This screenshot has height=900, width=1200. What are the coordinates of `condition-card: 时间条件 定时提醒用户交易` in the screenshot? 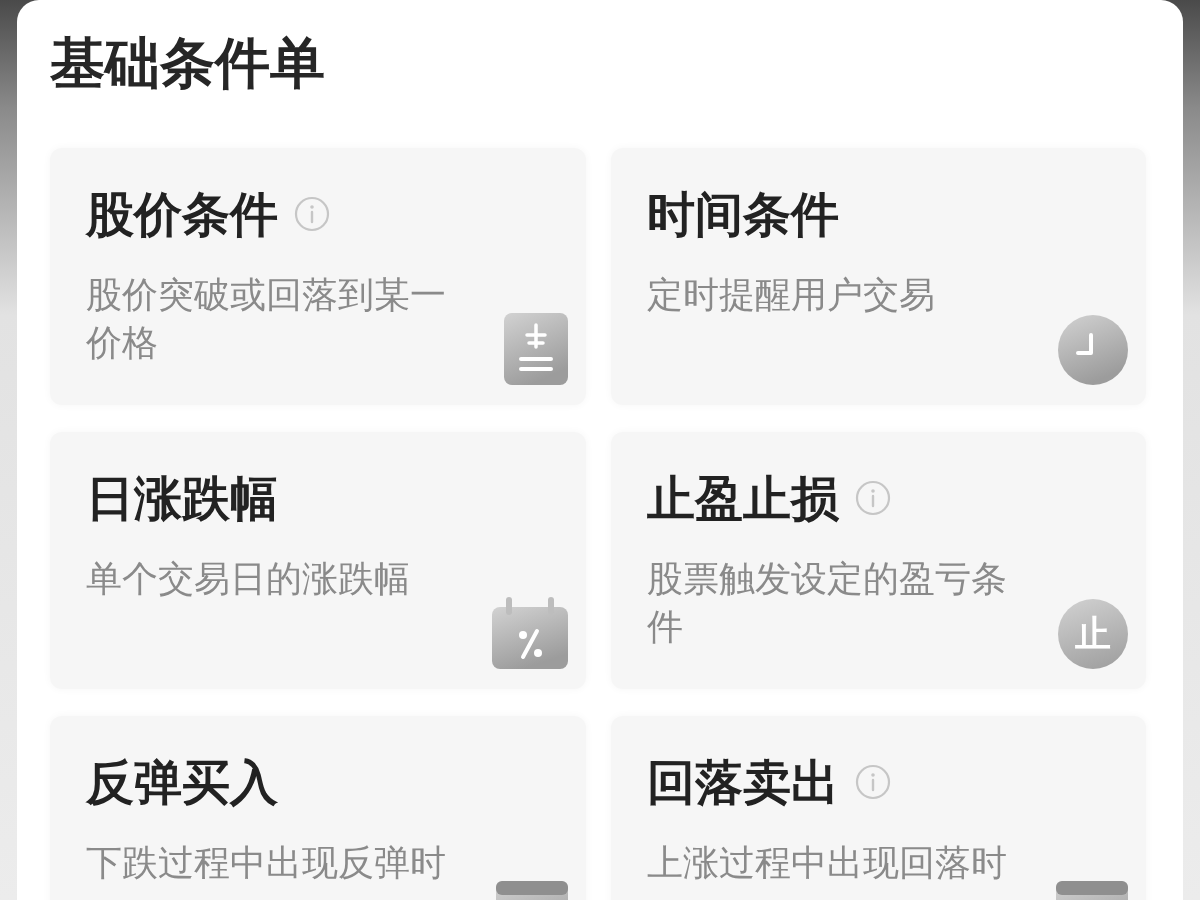 It's located at (878, 276).